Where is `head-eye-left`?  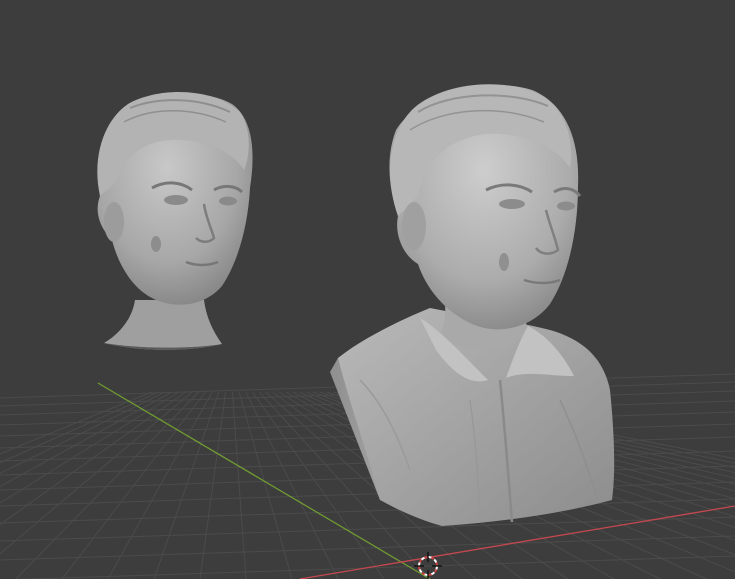 head-eye-left is located at coordinates (176, 200).